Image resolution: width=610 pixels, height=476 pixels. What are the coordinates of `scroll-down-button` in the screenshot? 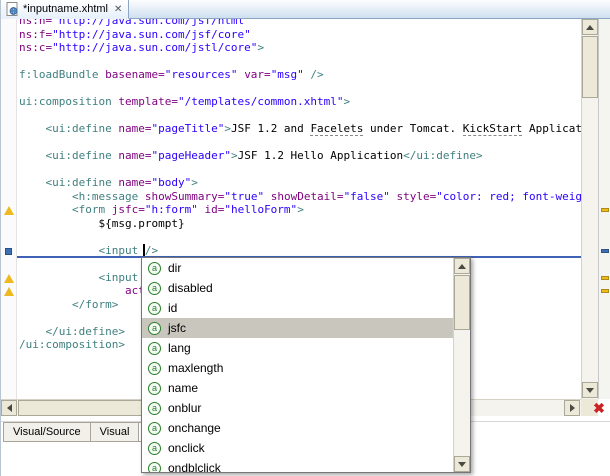 It's located at (590, 390).